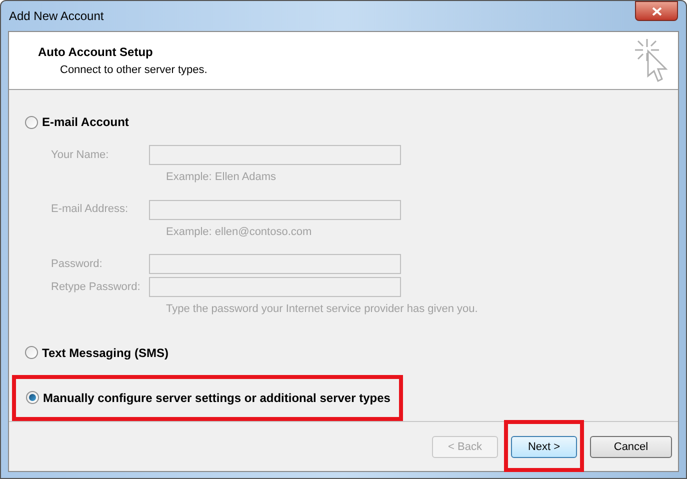 This screenshot has height=479, width=687. I want to click on window-title: Add New Account, so click(56, 16).